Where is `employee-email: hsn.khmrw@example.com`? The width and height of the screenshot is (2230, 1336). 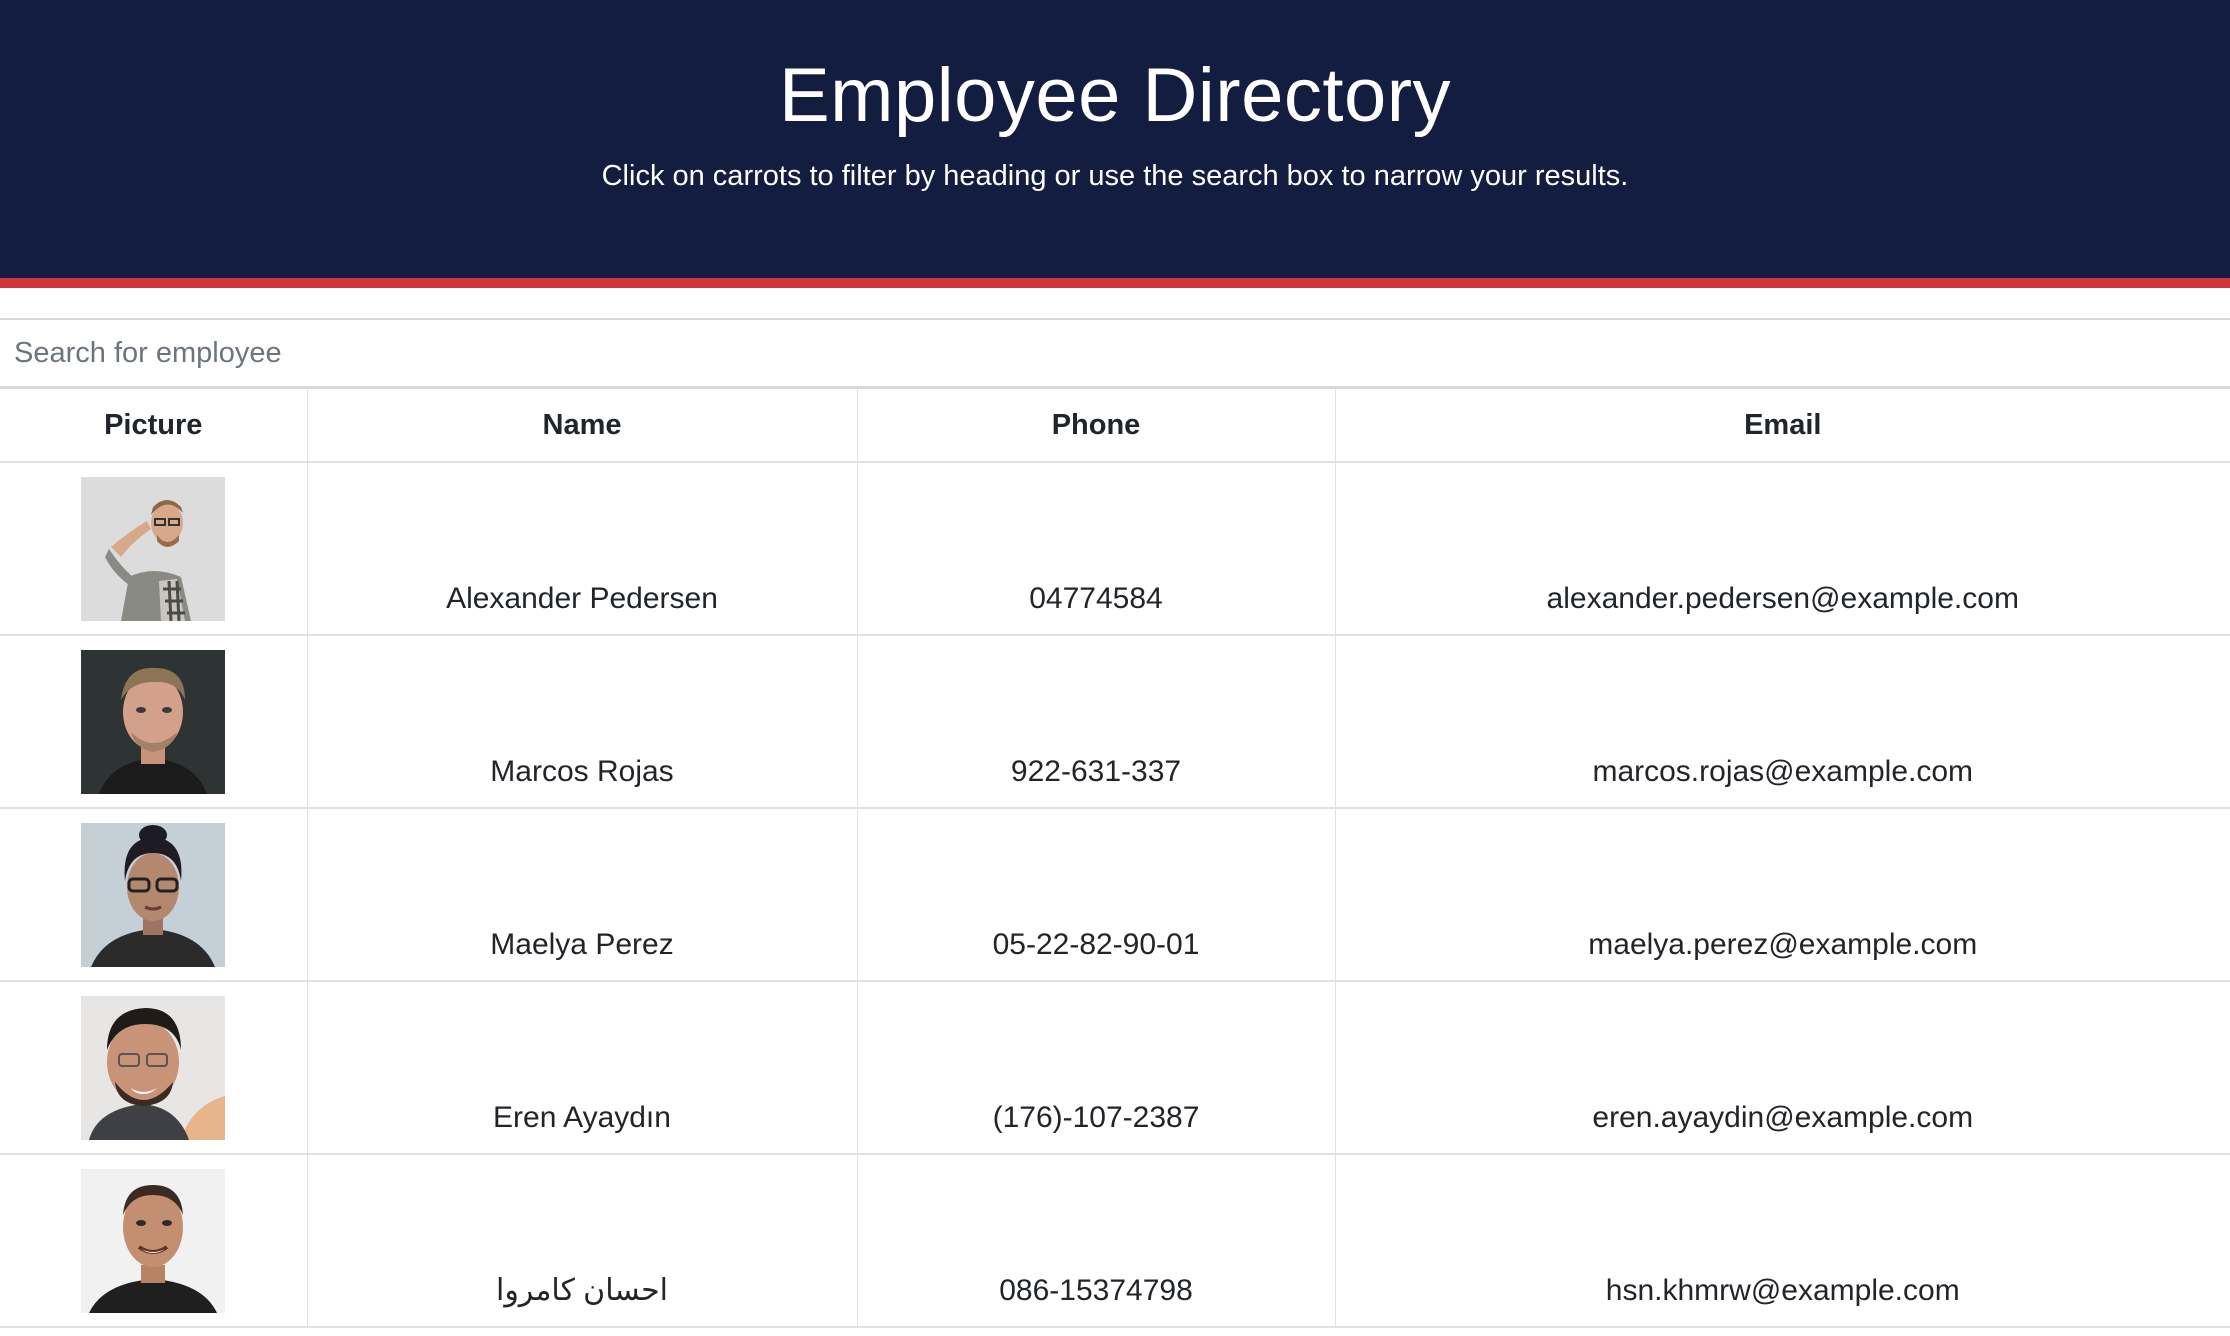
employee-email: hsn.khmrw@example.com is located at coordinates (1782, 1241).